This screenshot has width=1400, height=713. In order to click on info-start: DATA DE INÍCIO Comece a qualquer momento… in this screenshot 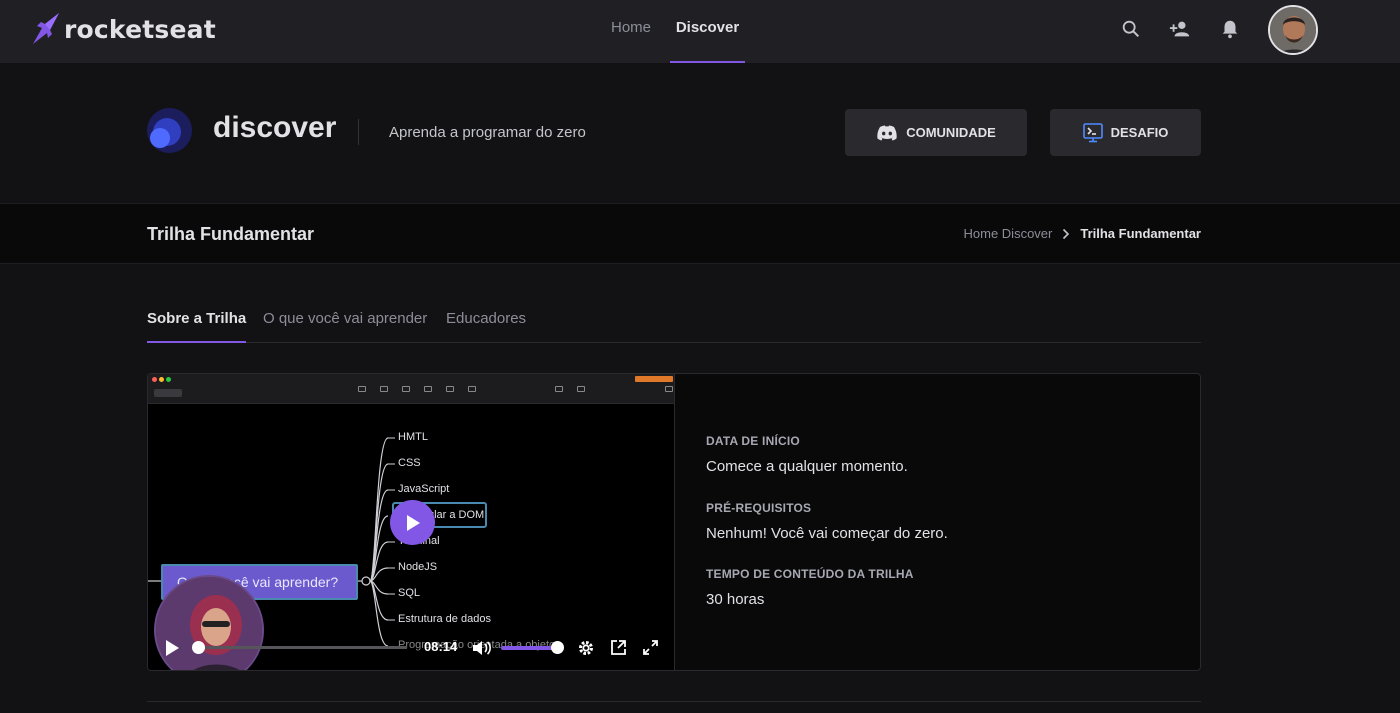, I will do `click(906, 454)`.